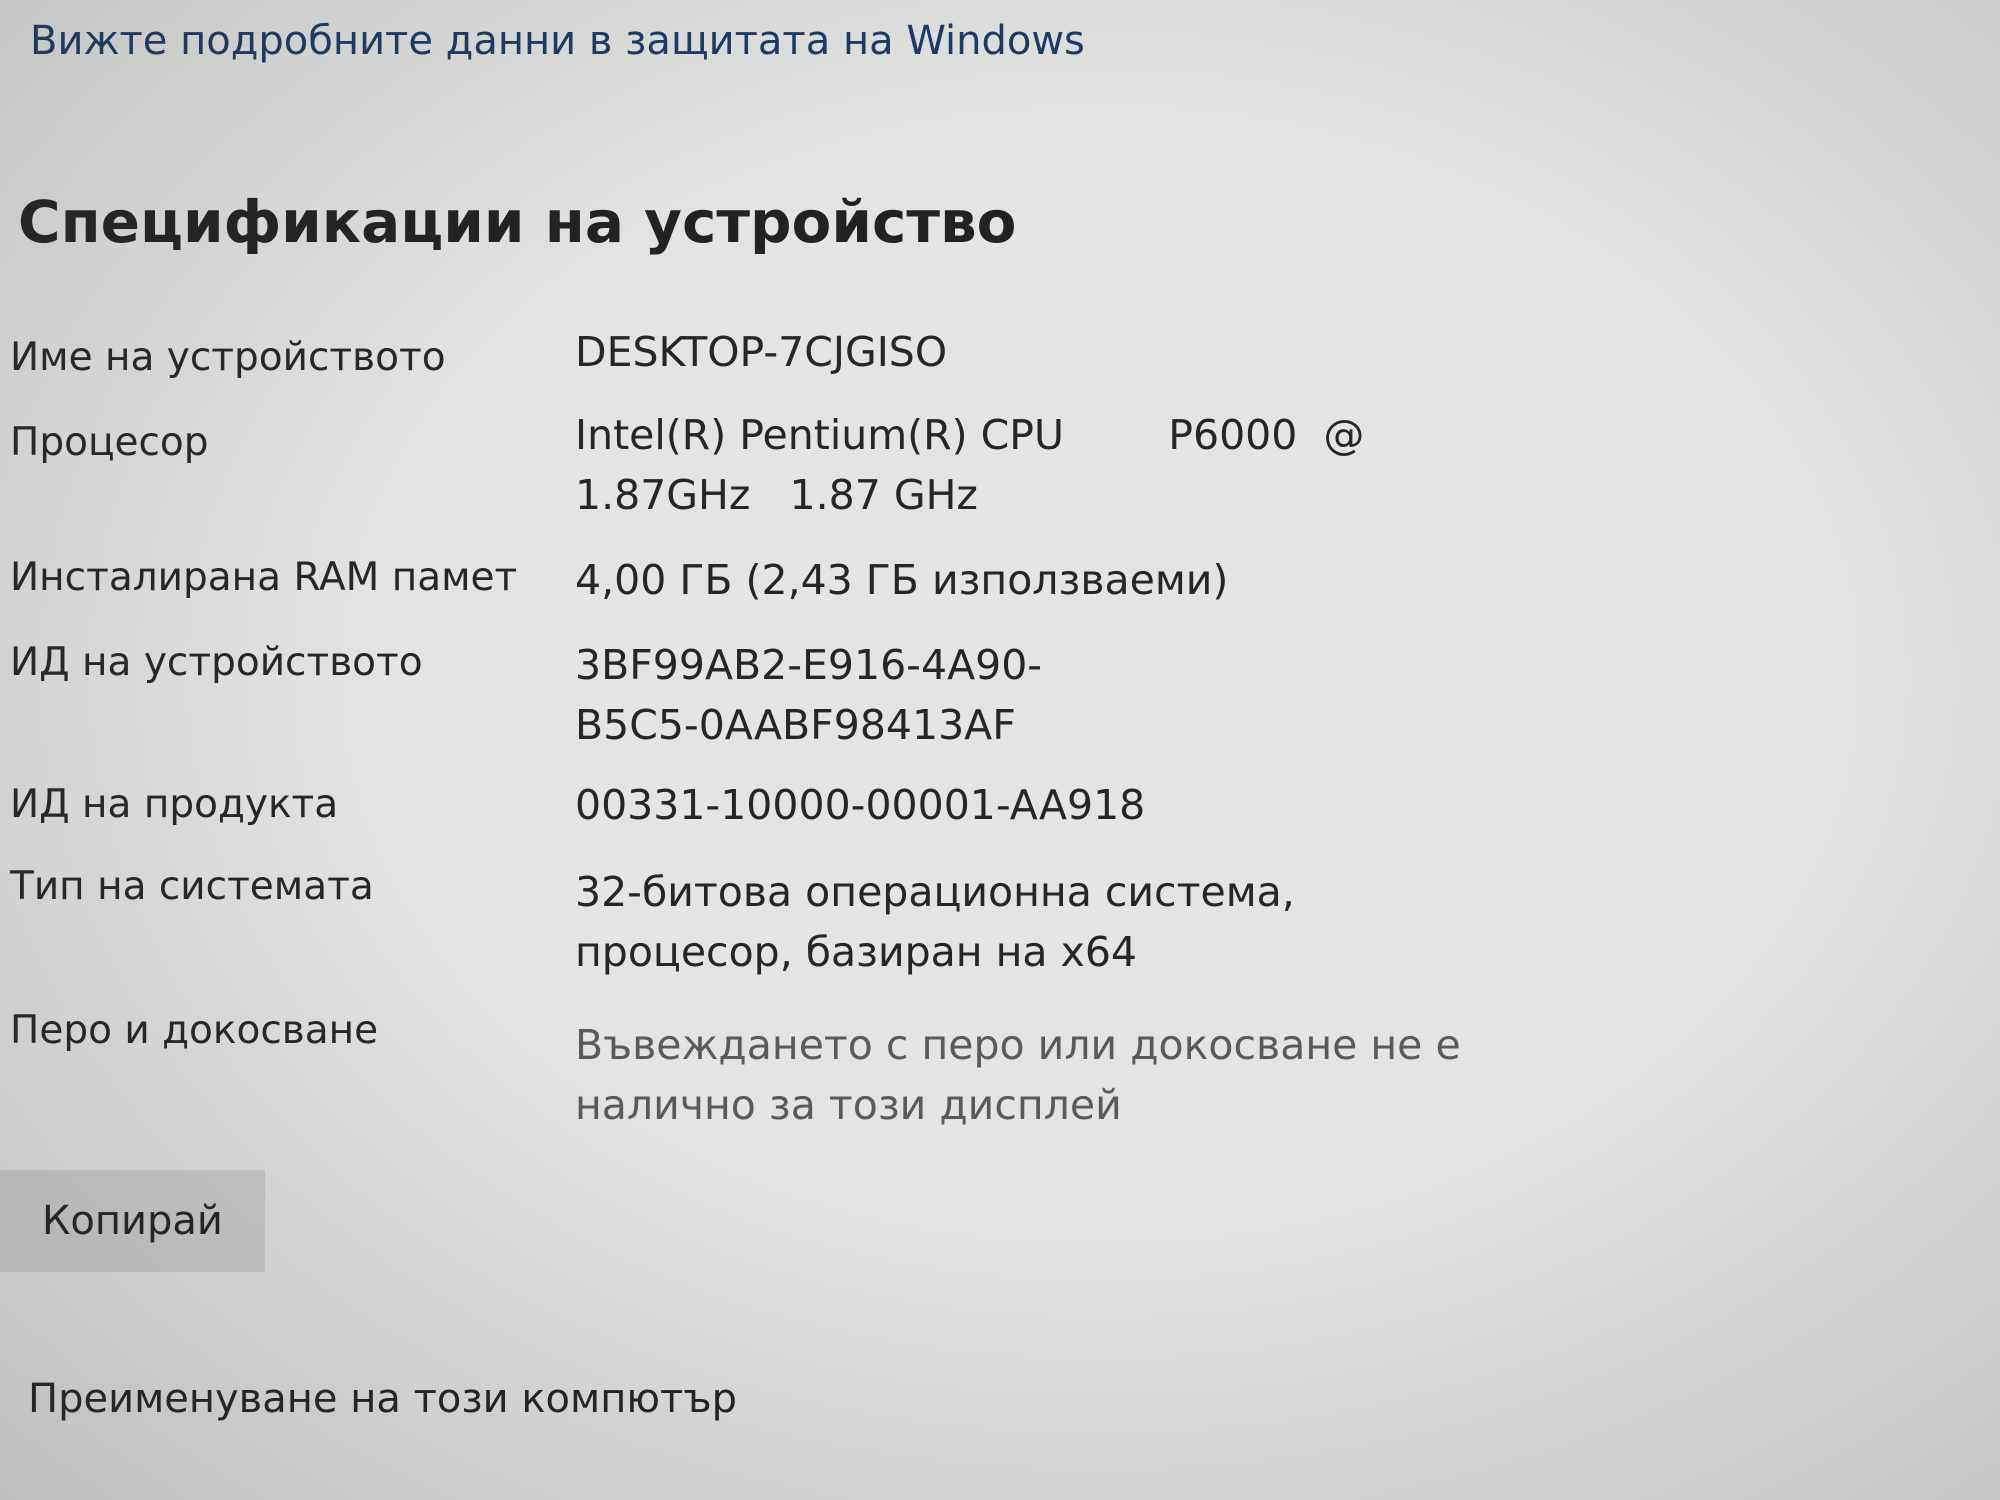  Describe the element at coordinates (228, 357) in the screenshot. I see `spec-label-device-name: Име на устройството` at that location.